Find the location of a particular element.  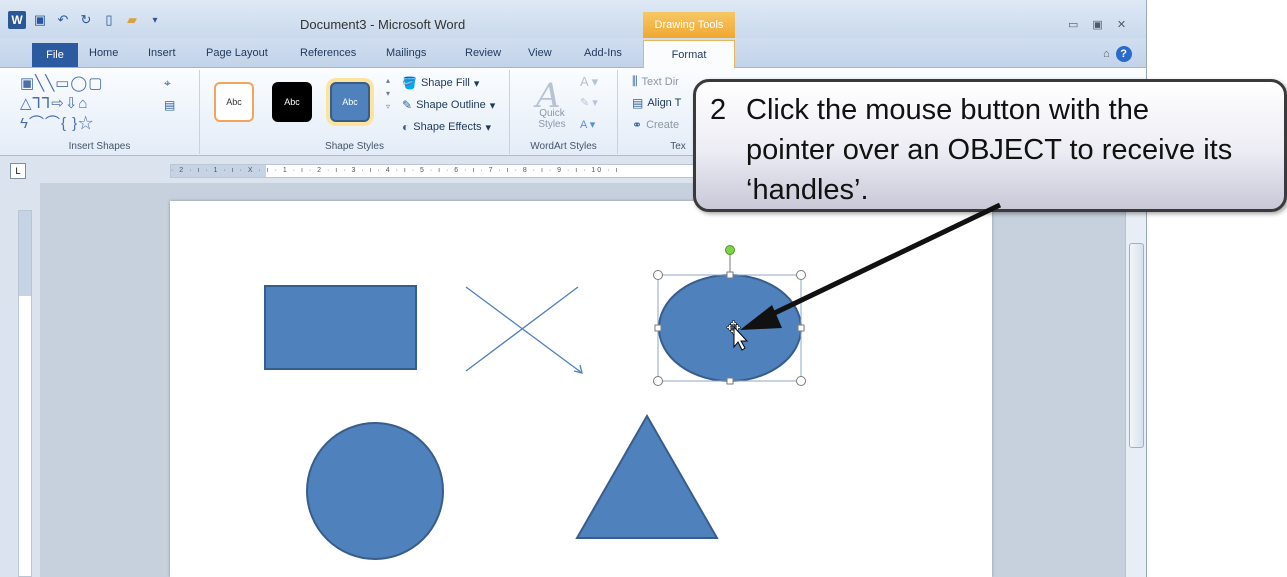

shape-style-3: Abc is located at coordinates (350, 102).